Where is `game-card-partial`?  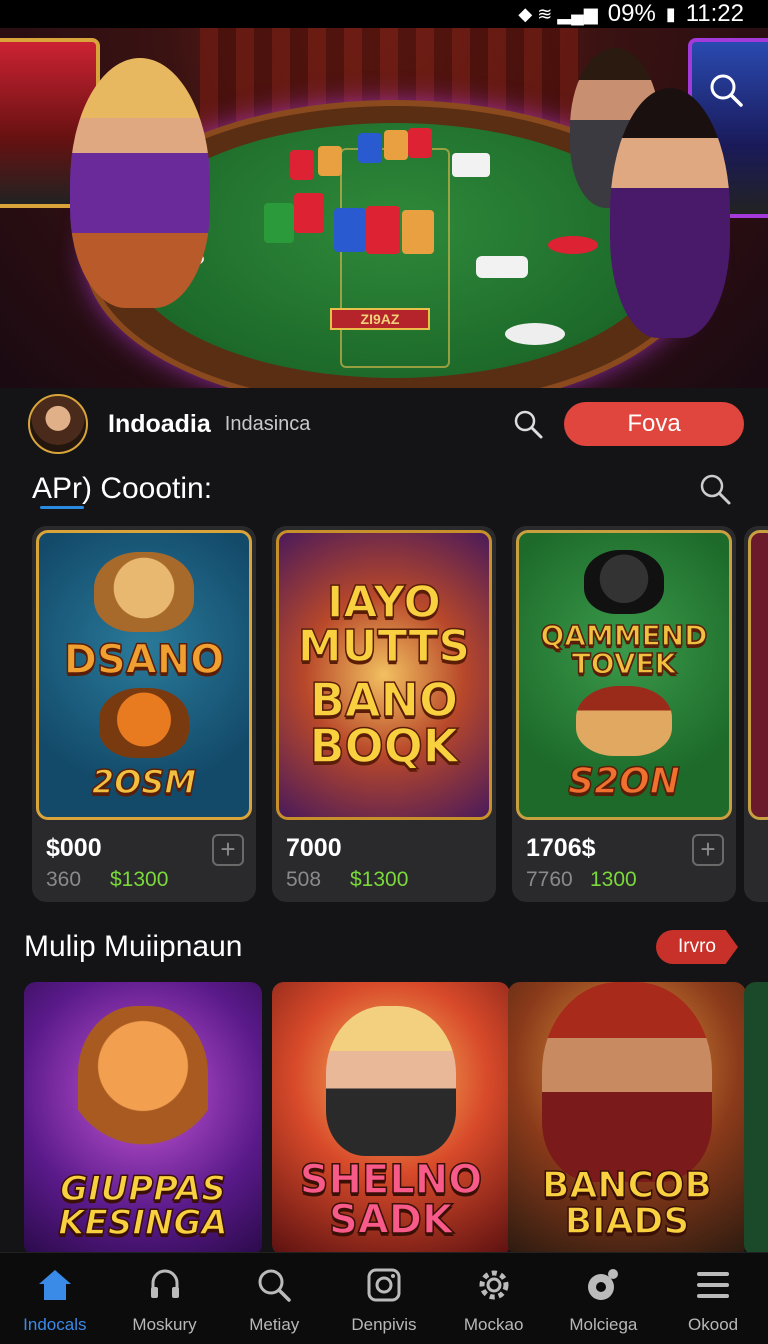 game-card-partial is located at coordinates (756, 714).